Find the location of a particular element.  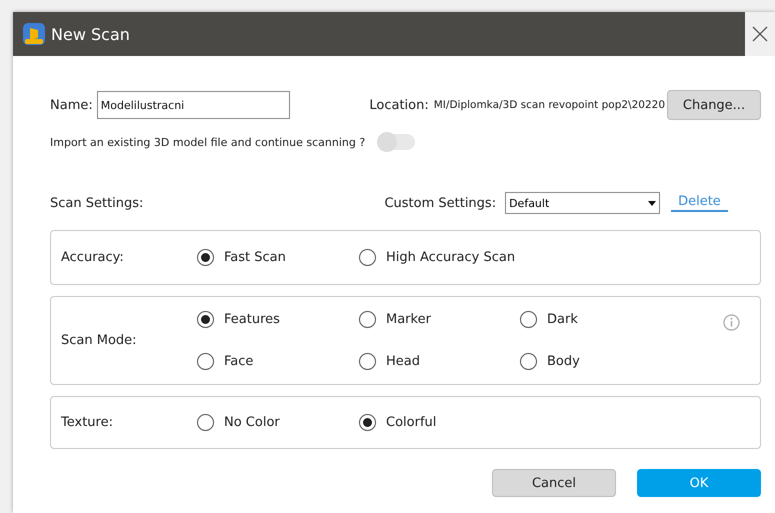

close-icon is located at coordinates (760, 34).